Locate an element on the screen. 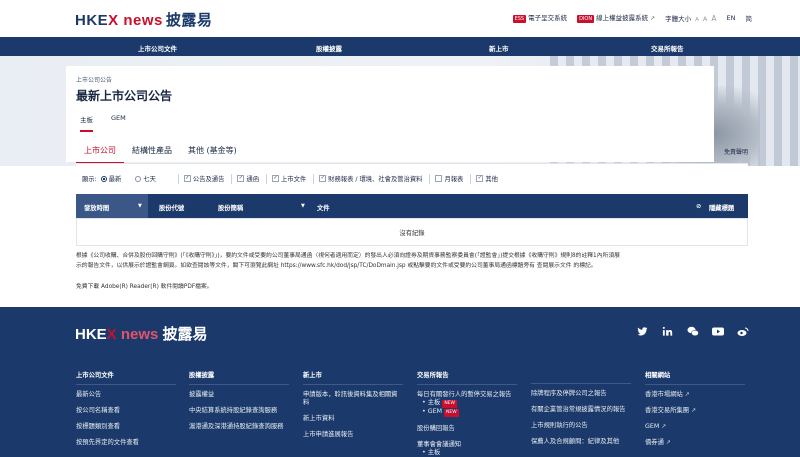 The width and height of the screenshot is (800, 457). nav-exchange-reports: 交易所報告 is located at coordinates (667, 48).